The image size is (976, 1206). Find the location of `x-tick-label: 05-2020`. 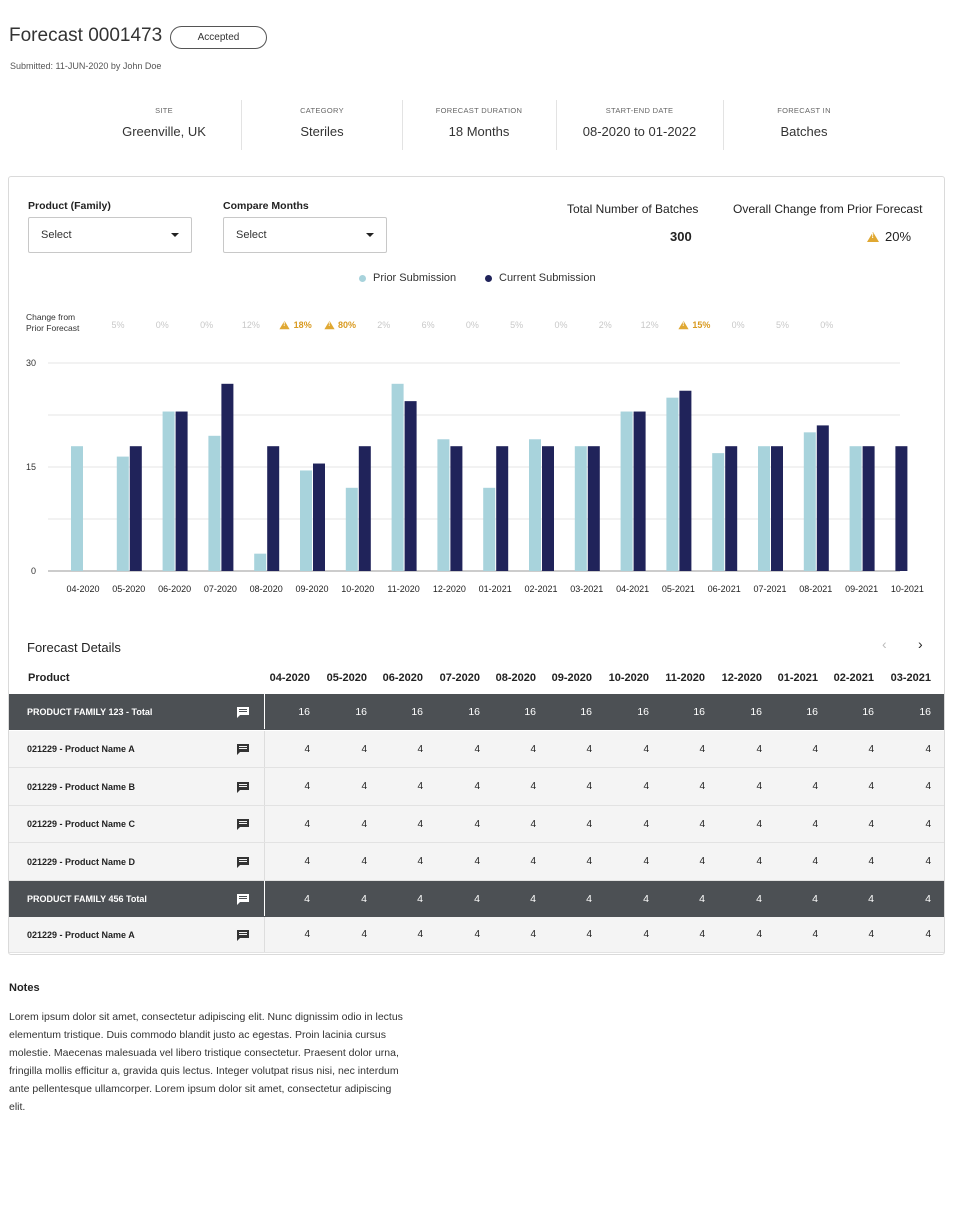

x-tick-label: 05-2020 is located at coordinates (128, 589).